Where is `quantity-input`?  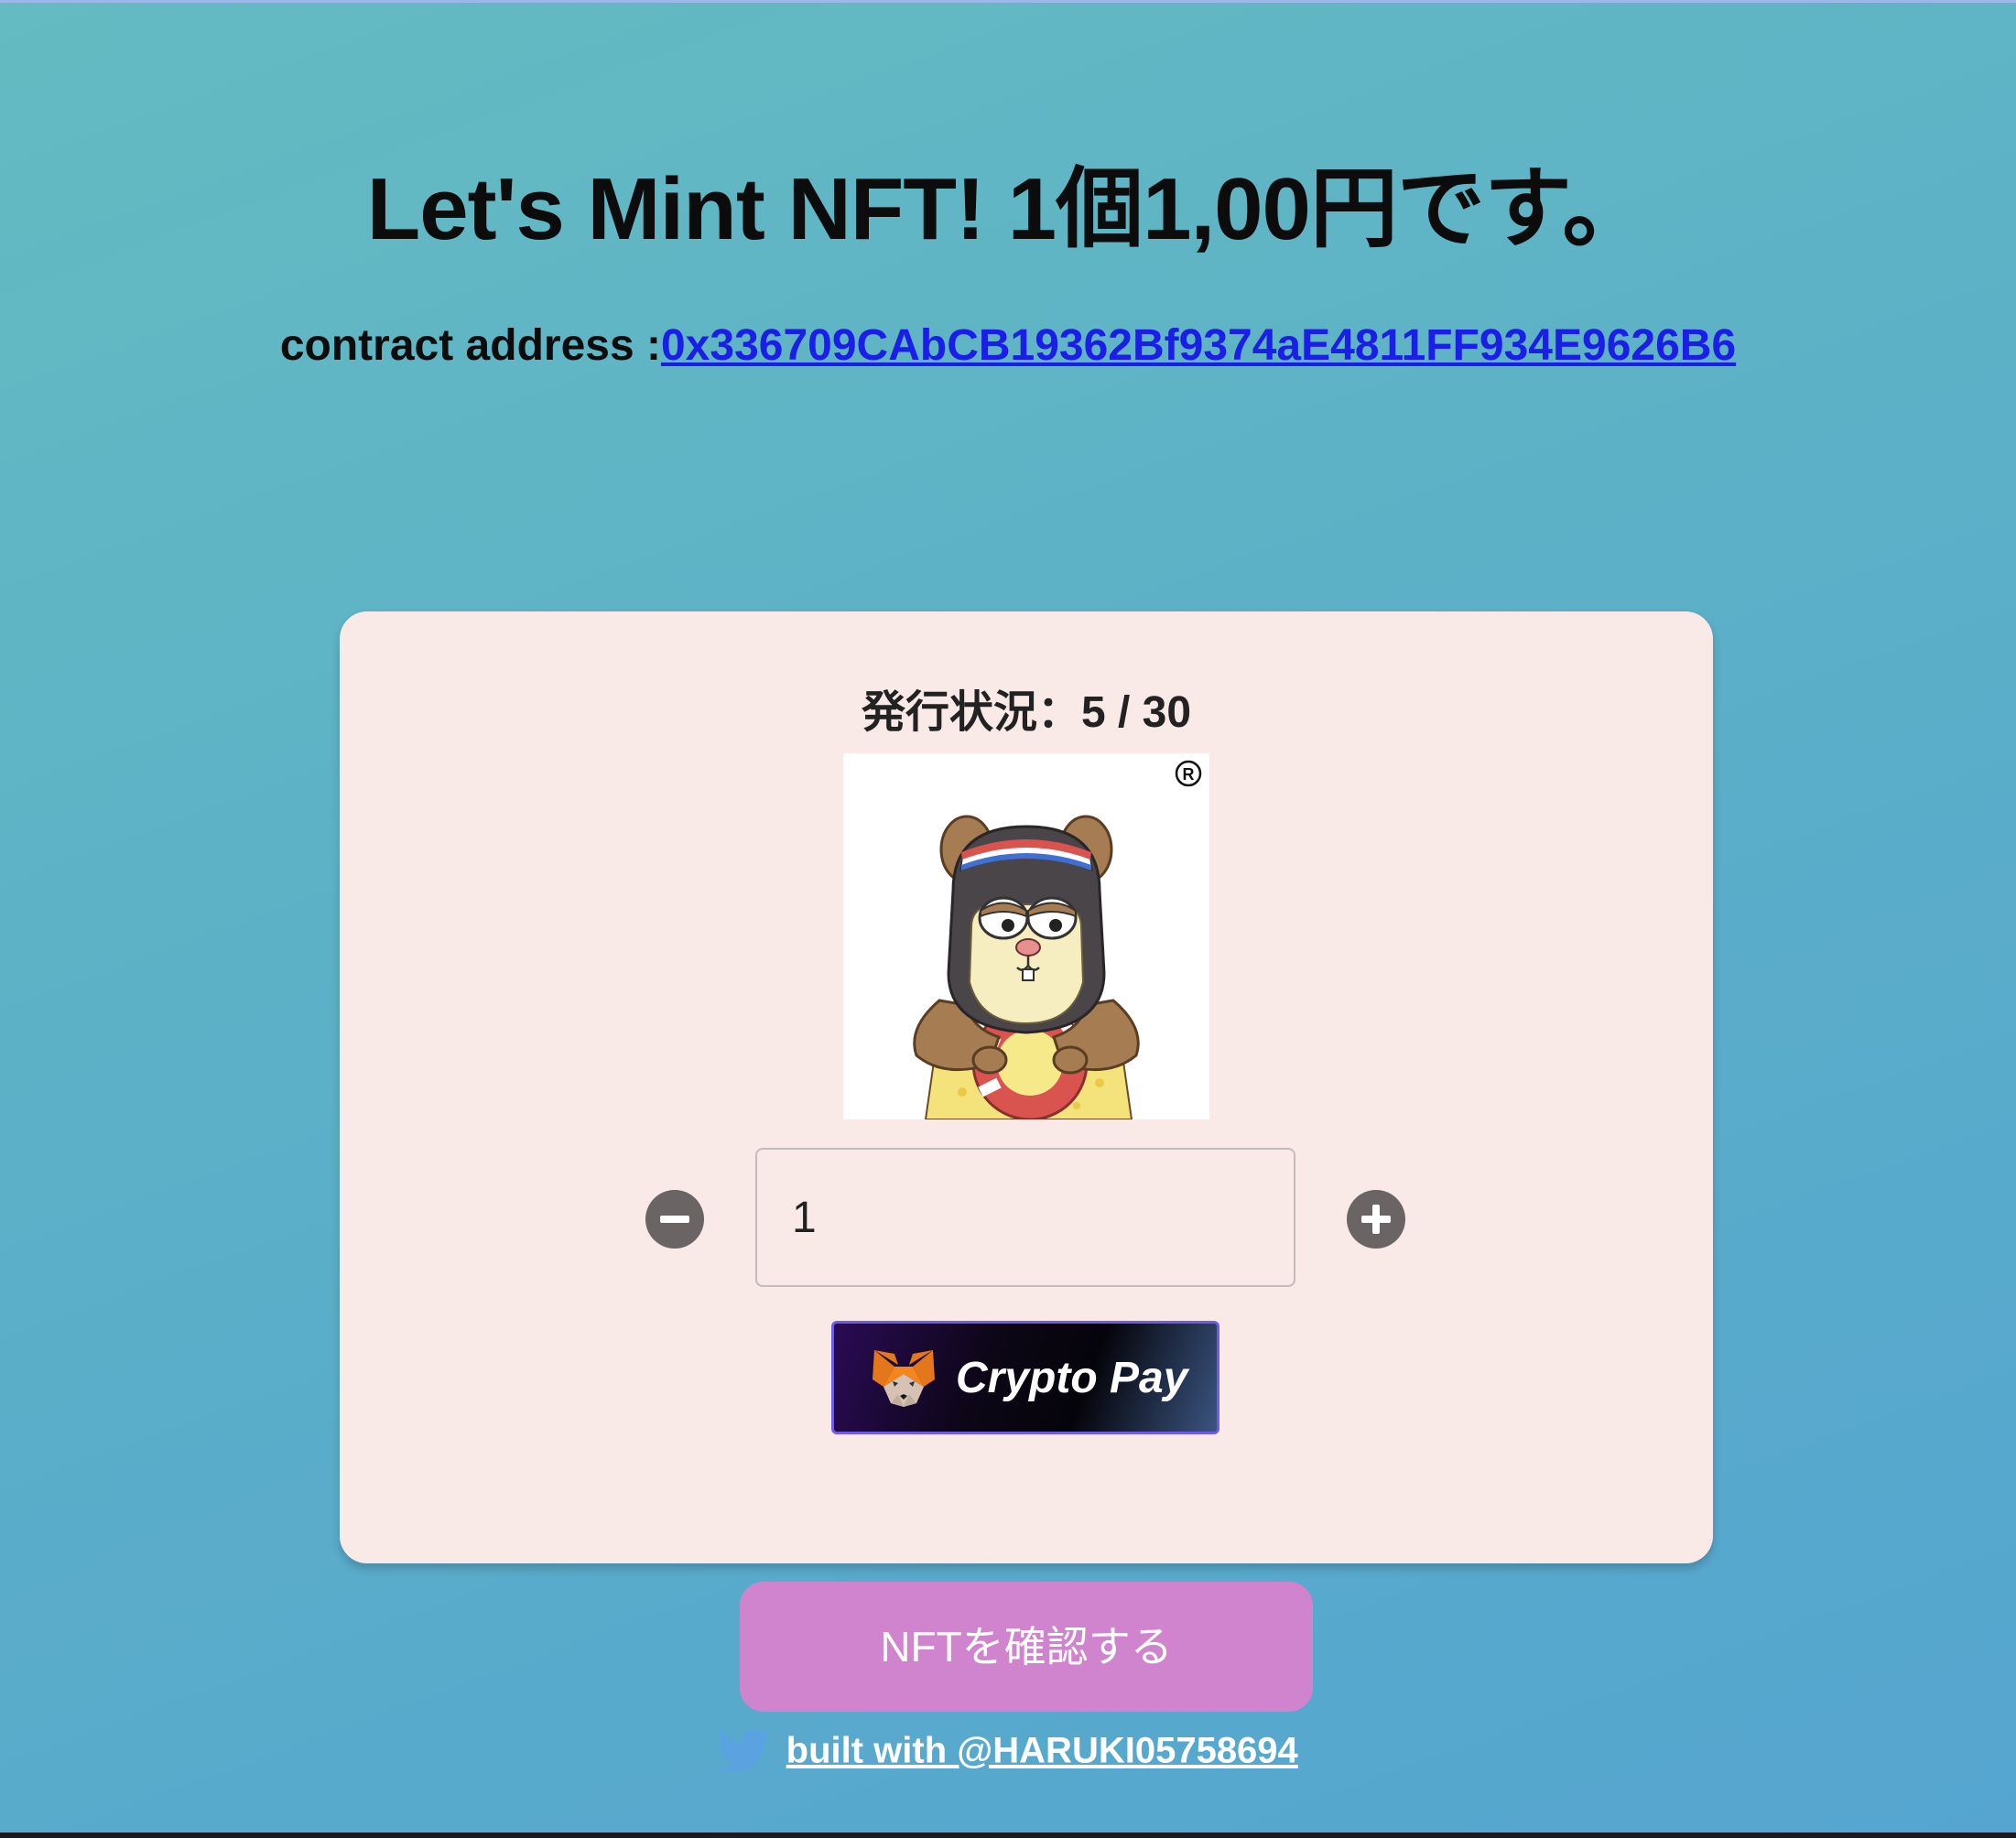
quantity-input is located at coordinates (1025, 1217).